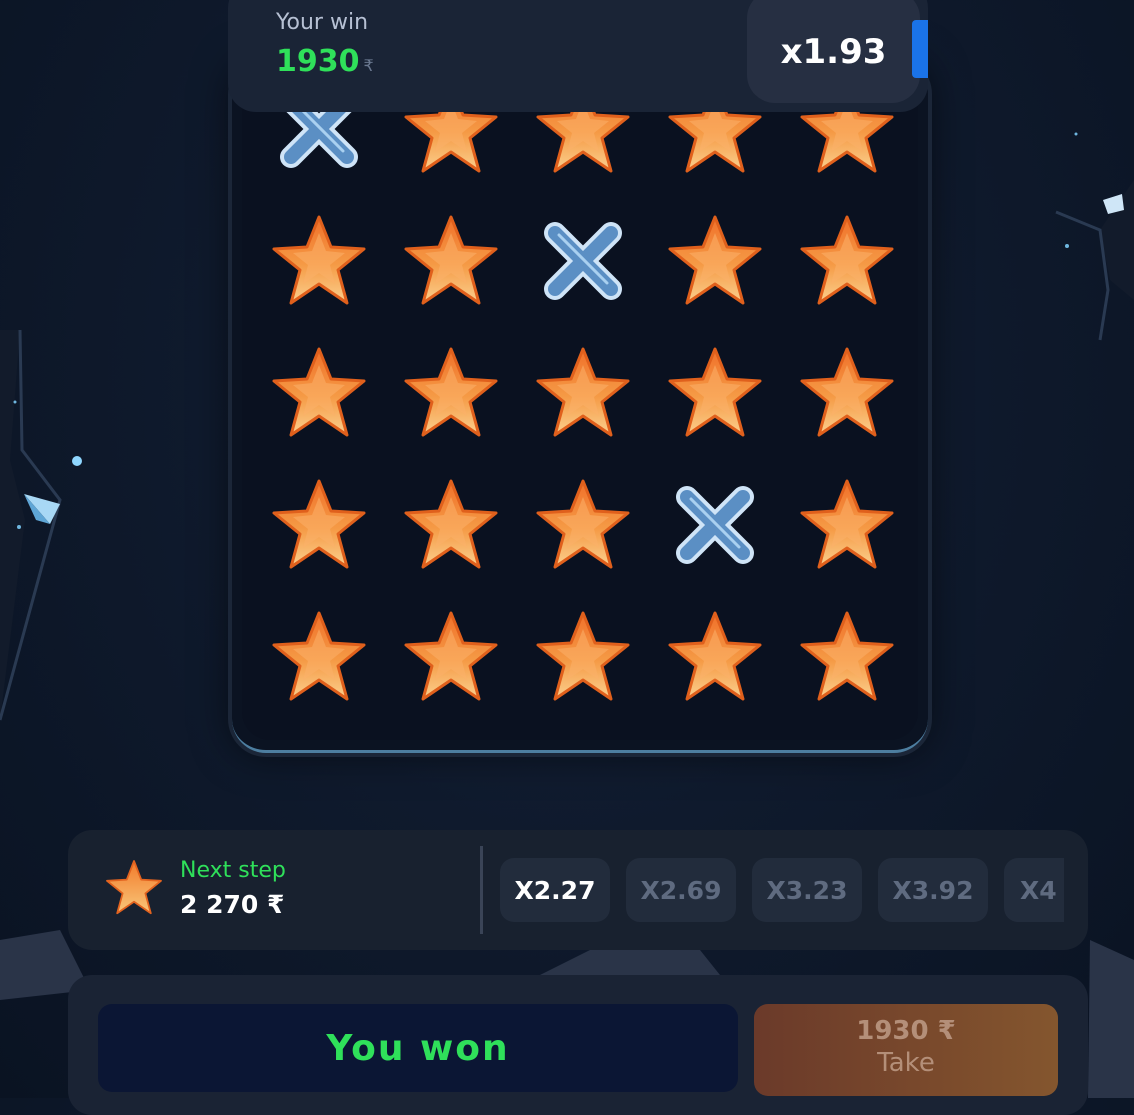 This screenshot has width=1134, height=1115. I want to click on currency-symbol: ₹, so click(368, 65).